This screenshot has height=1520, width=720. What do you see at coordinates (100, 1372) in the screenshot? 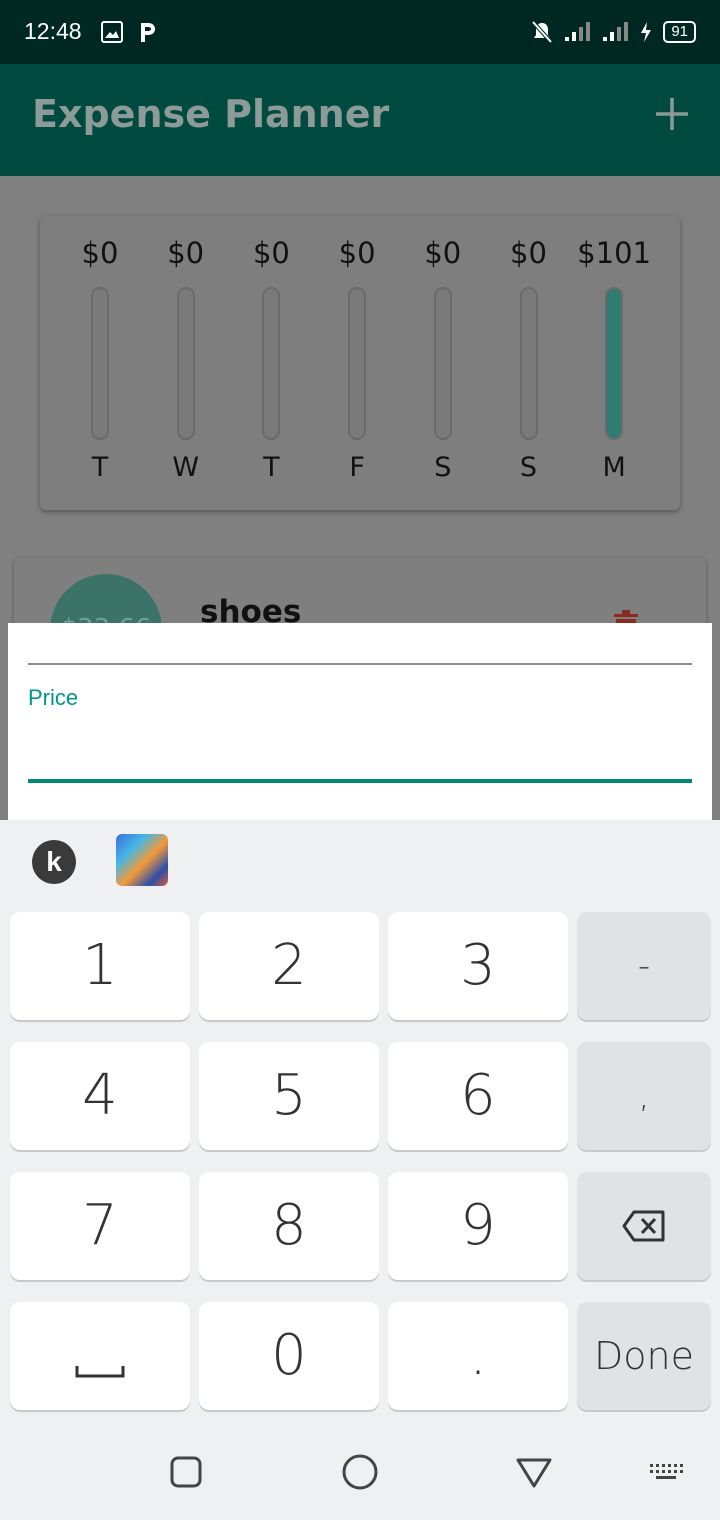
I see `space-icon` at bounding box center [100, 1372].